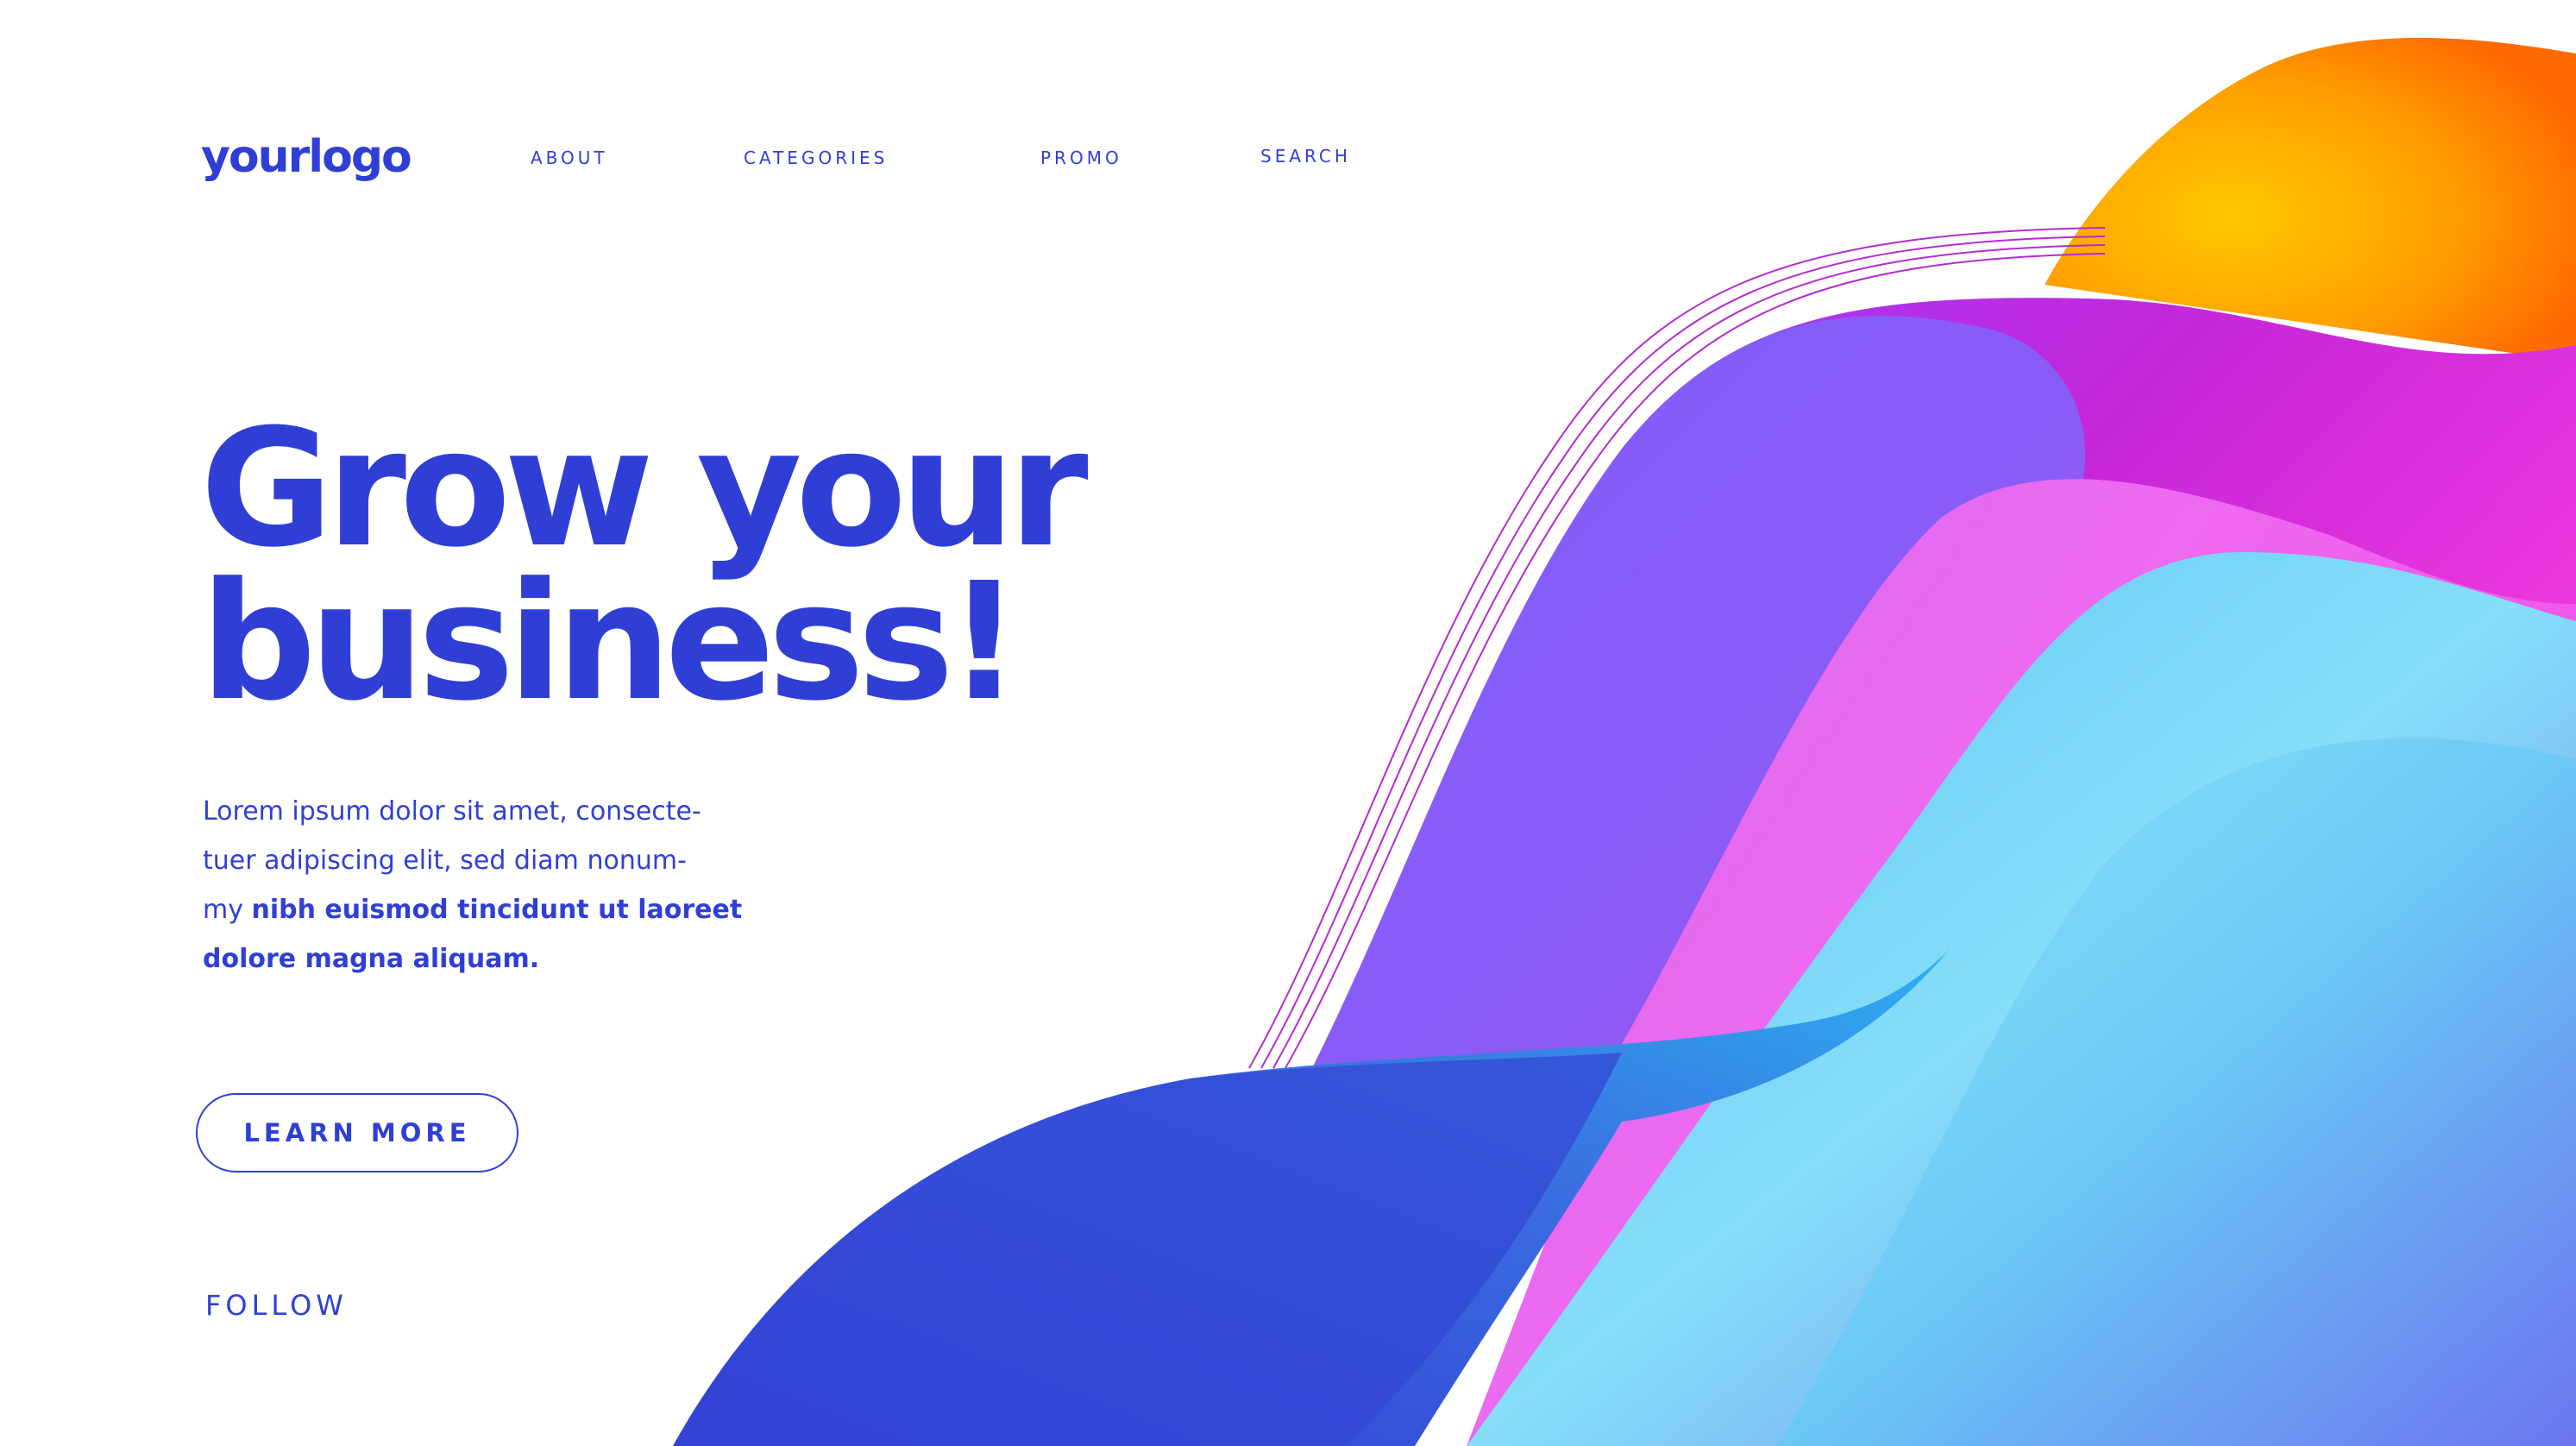 The width and height of the screenshot is (2576, 1446). Describe the element at coordinates (1081, 158) in the screenshot. I see `nav-promo-link: PROMO` at that location.